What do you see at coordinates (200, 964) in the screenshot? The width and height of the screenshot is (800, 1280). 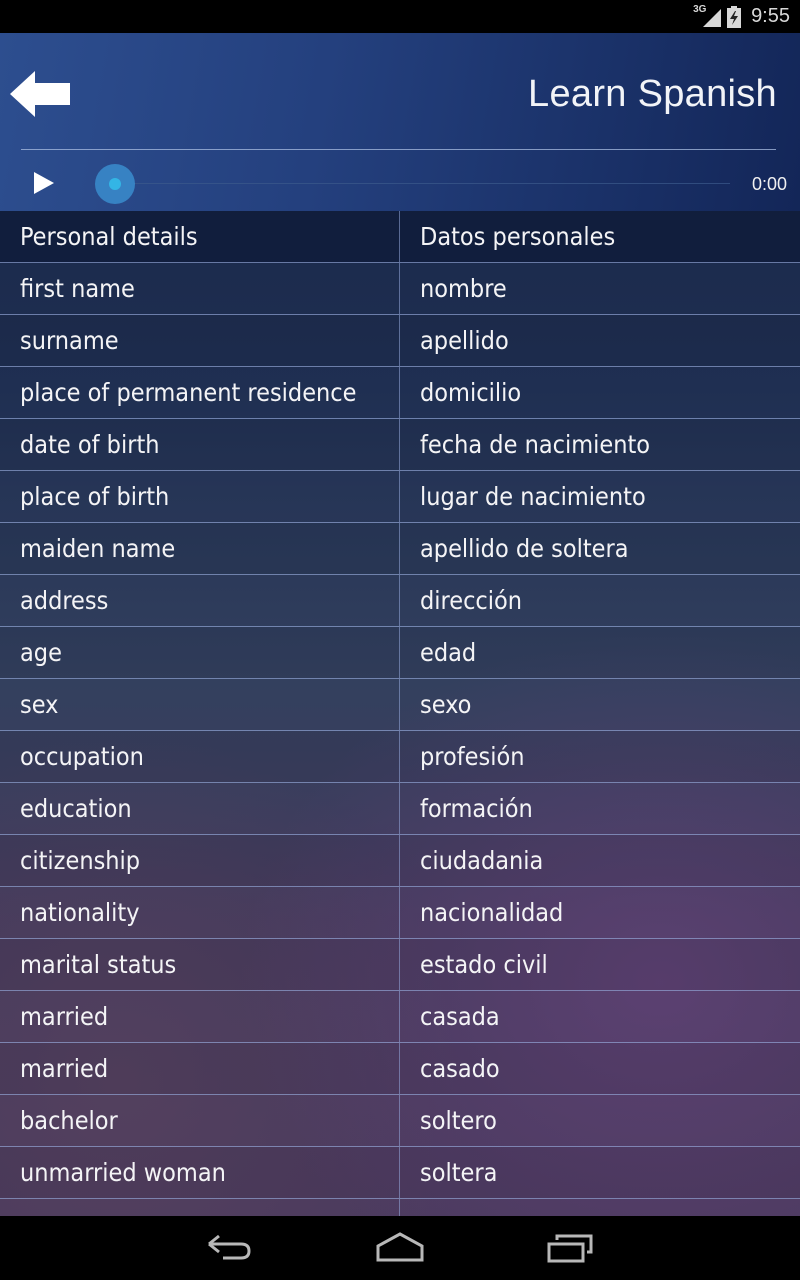 I see `english-term: marital status` at bounding box center [200, 964].